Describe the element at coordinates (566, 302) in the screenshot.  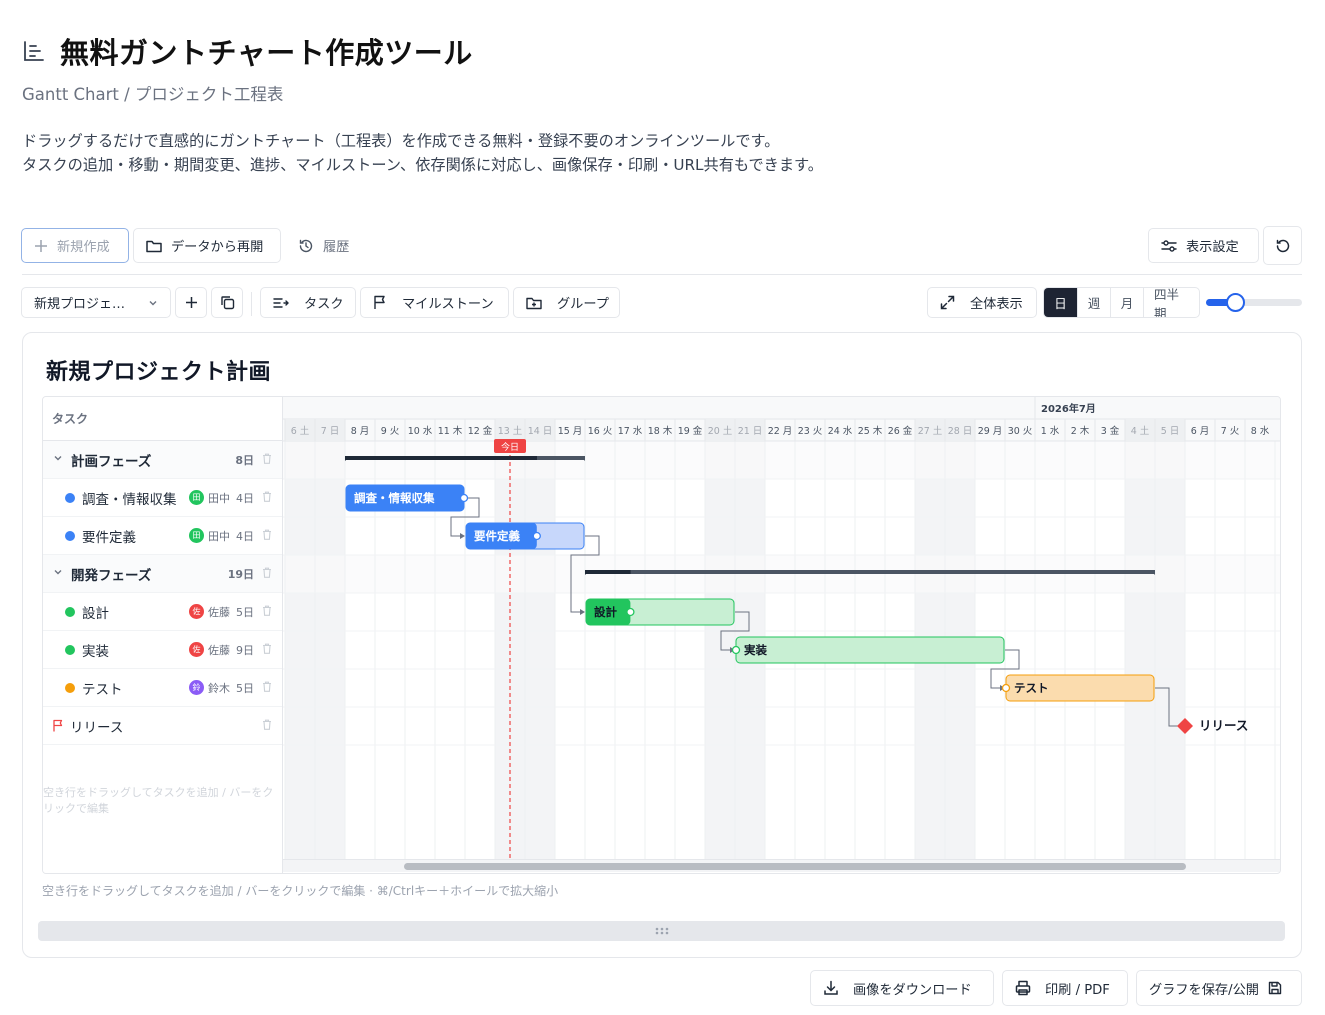
I see `add-group-button: グループ` at that location.